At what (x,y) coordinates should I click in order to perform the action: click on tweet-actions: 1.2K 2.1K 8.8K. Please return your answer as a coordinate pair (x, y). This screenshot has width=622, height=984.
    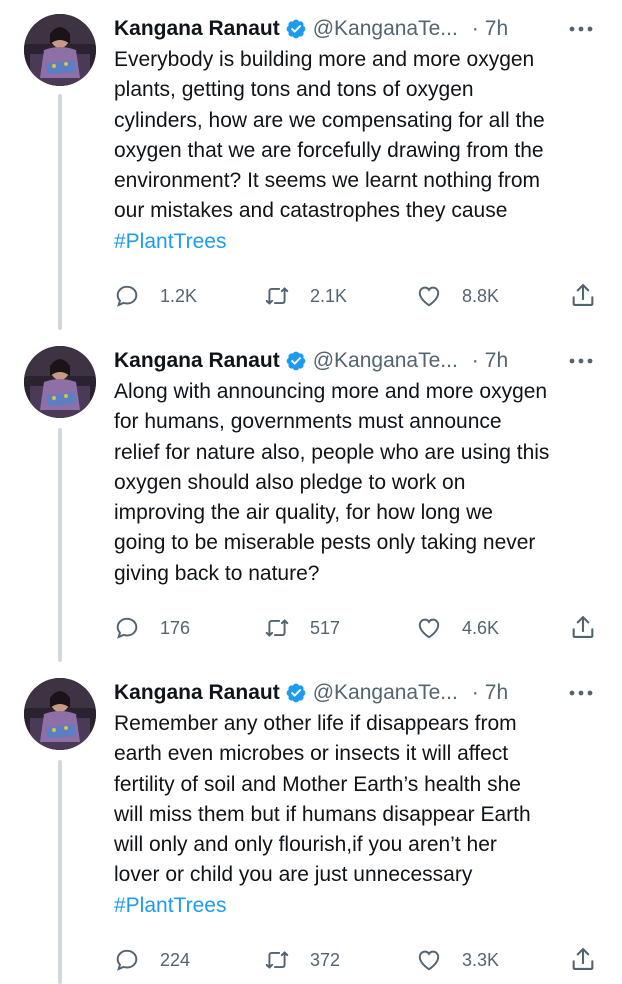
    Looking at the image, I should click on (364, 296).